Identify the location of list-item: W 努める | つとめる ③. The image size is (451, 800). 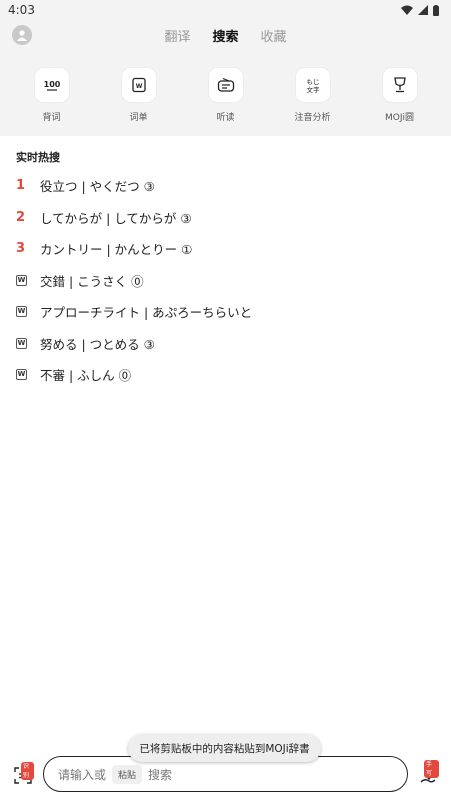
(225, 344).